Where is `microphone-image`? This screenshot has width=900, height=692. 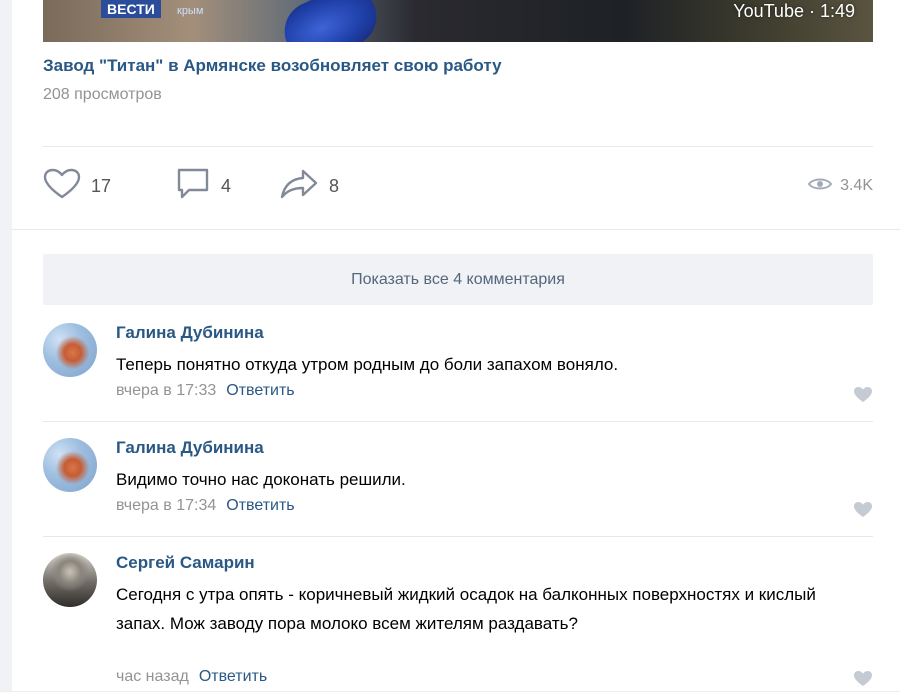 microphone-image is located at coordinates (330, 21).